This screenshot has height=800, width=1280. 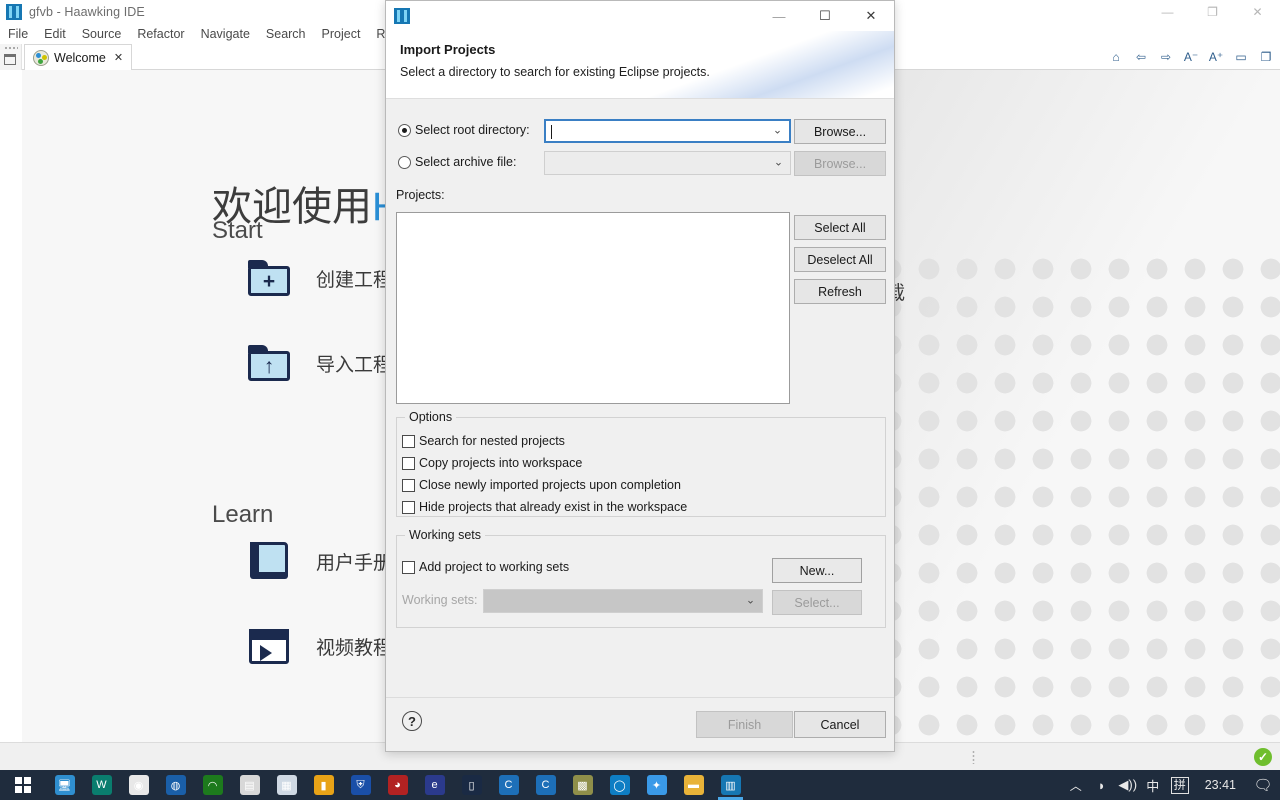 I want to click on panels-icon-glyph: ▯, so click(x=471, y=785).